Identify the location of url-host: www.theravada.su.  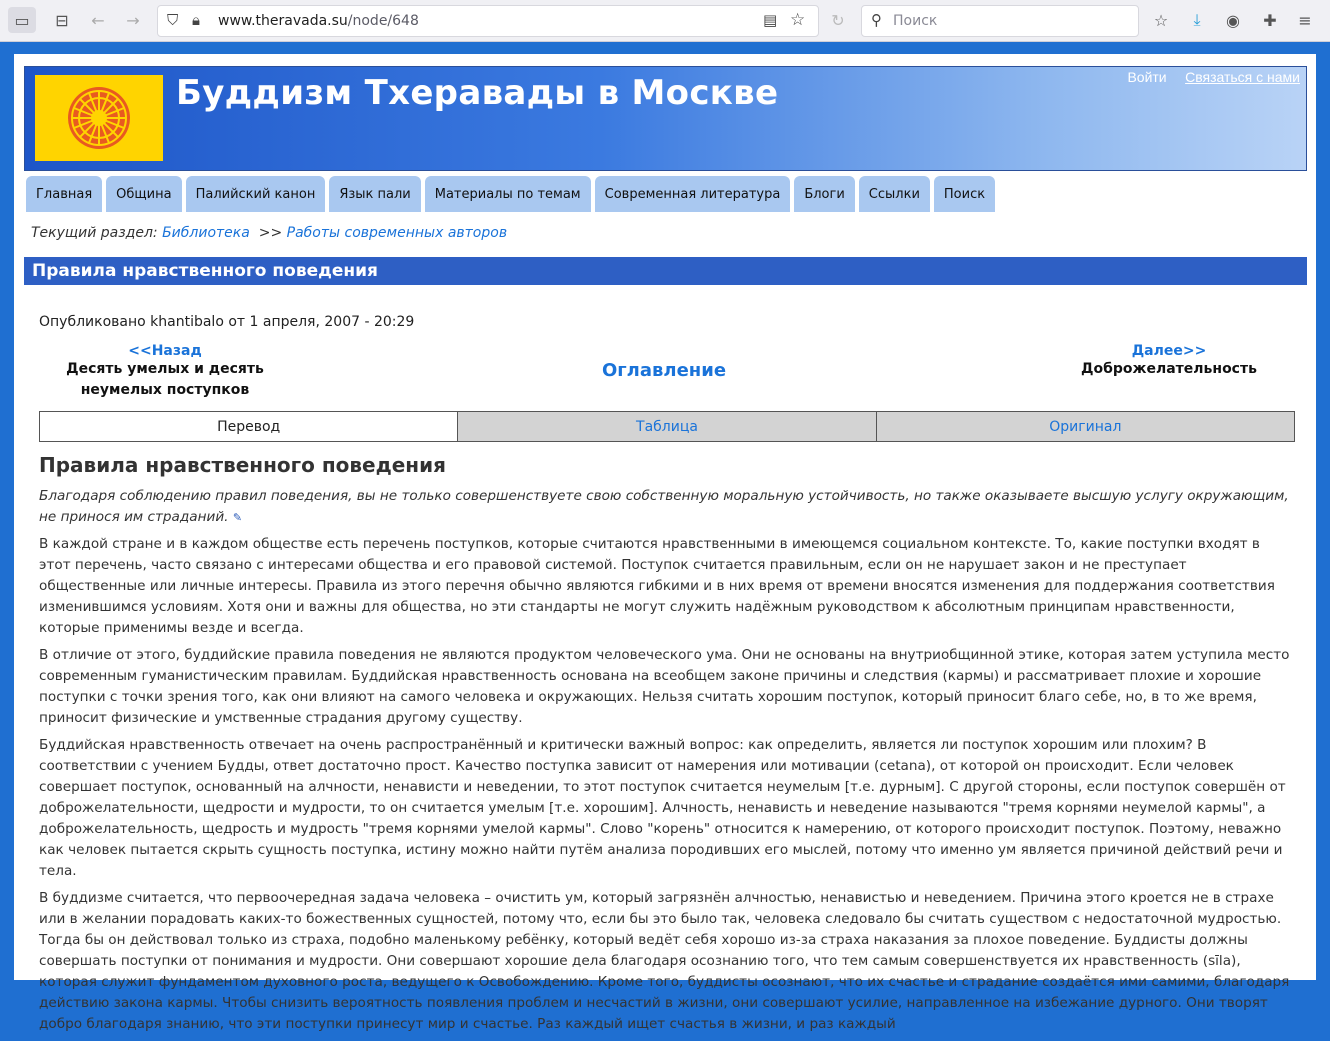
(283, 21).